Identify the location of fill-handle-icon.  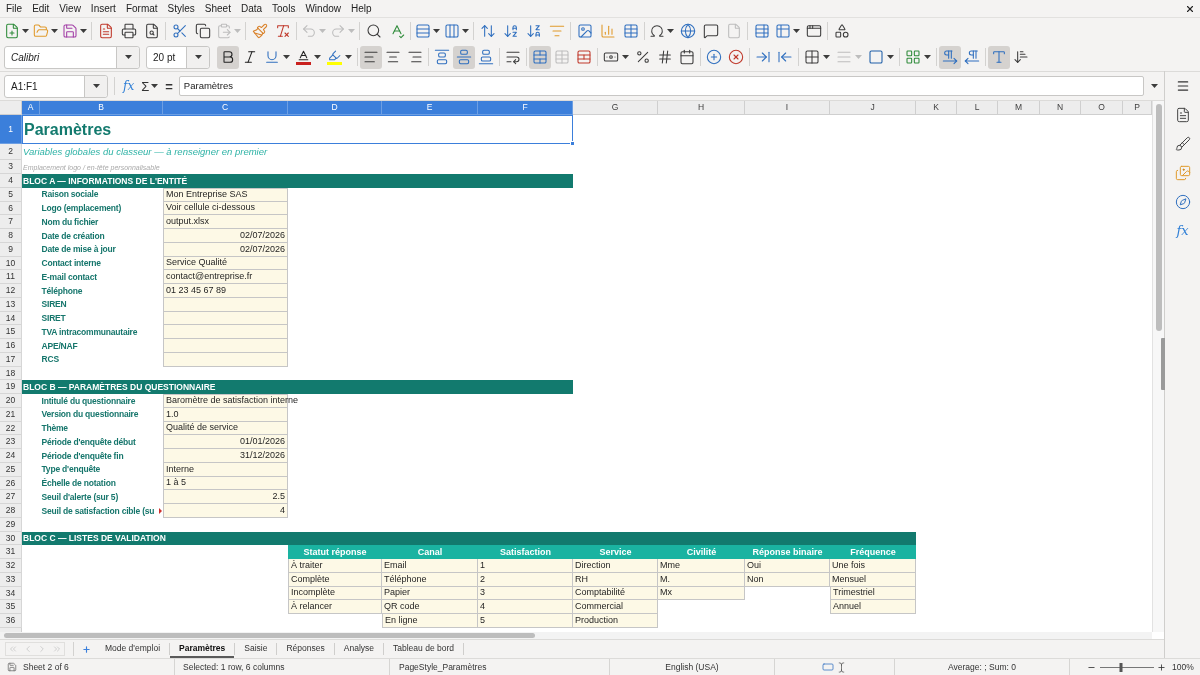
(572, 143).